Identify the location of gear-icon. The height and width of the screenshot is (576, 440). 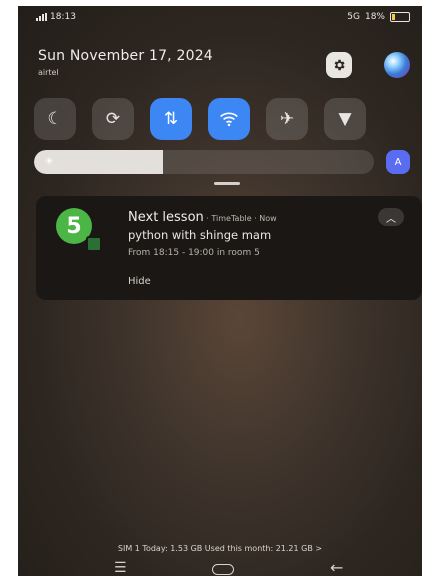
(339, 65).